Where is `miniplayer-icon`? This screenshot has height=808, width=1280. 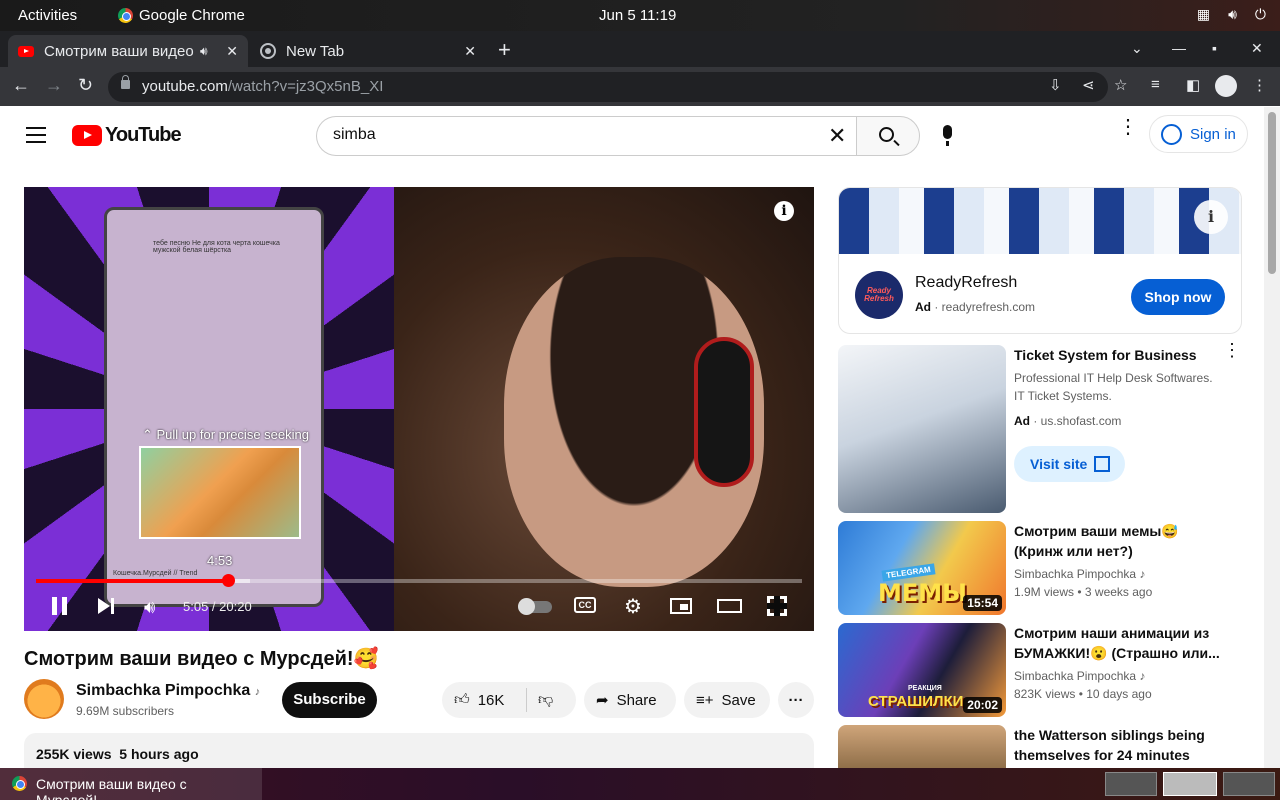
miniplayer-icon is located at coordinates (681, 606).